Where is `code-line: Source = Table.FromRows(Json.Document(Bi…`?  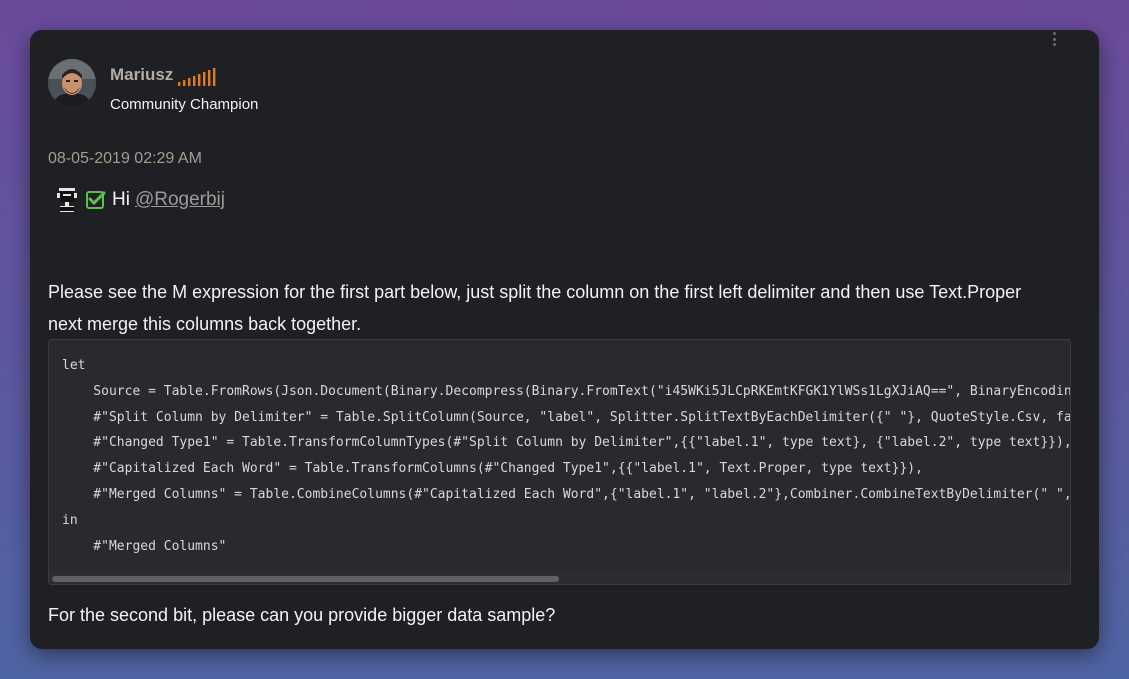
code-line: Source = Table.FromRows(Json.Document(Bi… is located at coordinates (581, 391).